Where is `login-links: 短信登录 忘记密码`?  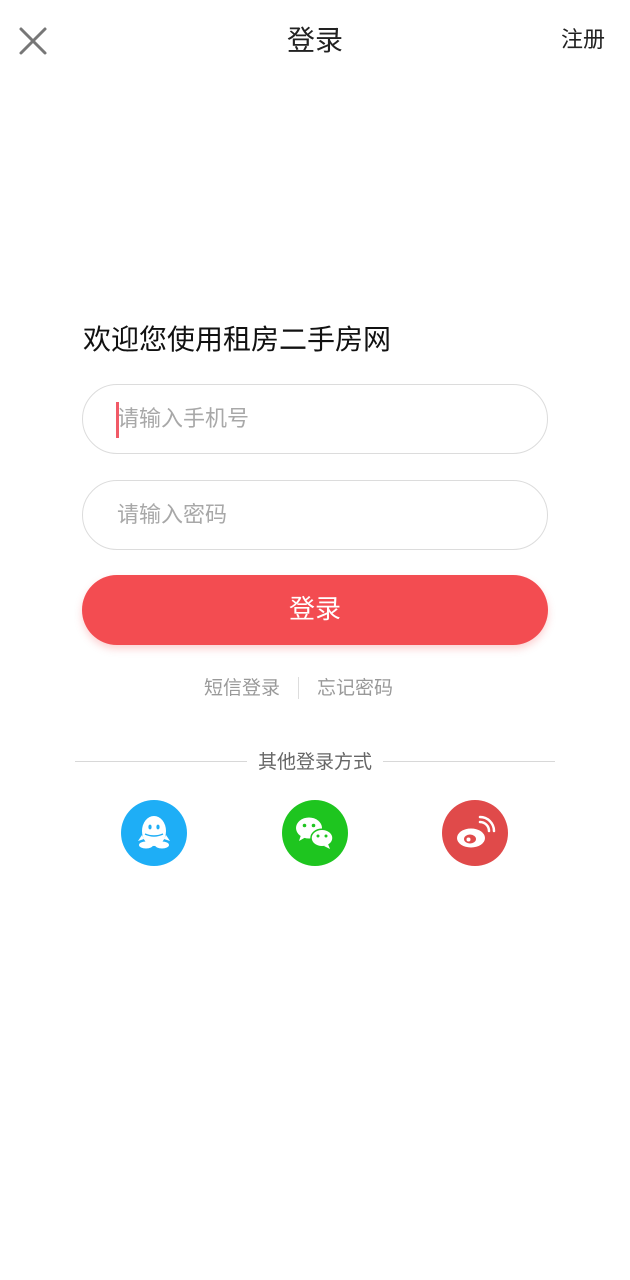 login-links: 短信登录 忘记密码 is located at coordinates (315, 688).